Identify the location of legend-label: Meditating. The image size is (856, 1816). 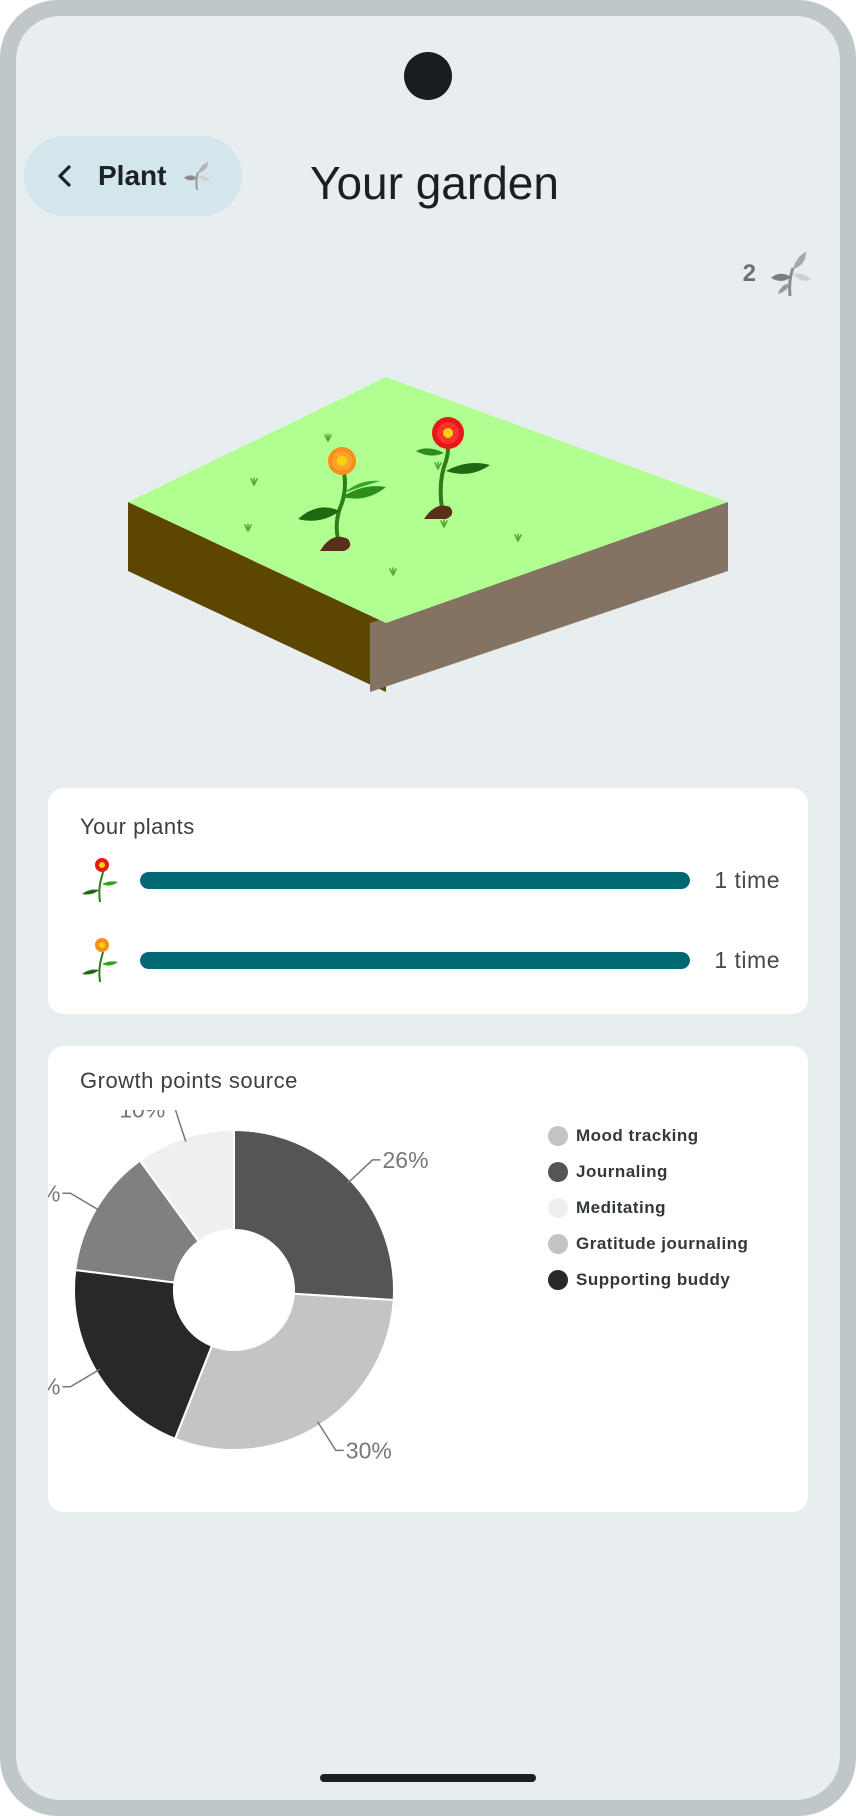
(621, 1207).